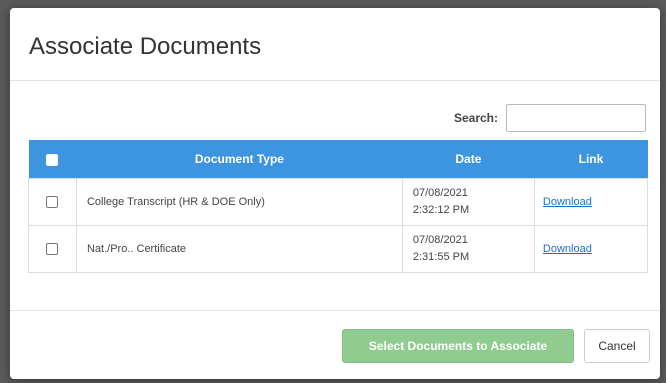  I want to click on select-all-checkbox, so click(52, 159).